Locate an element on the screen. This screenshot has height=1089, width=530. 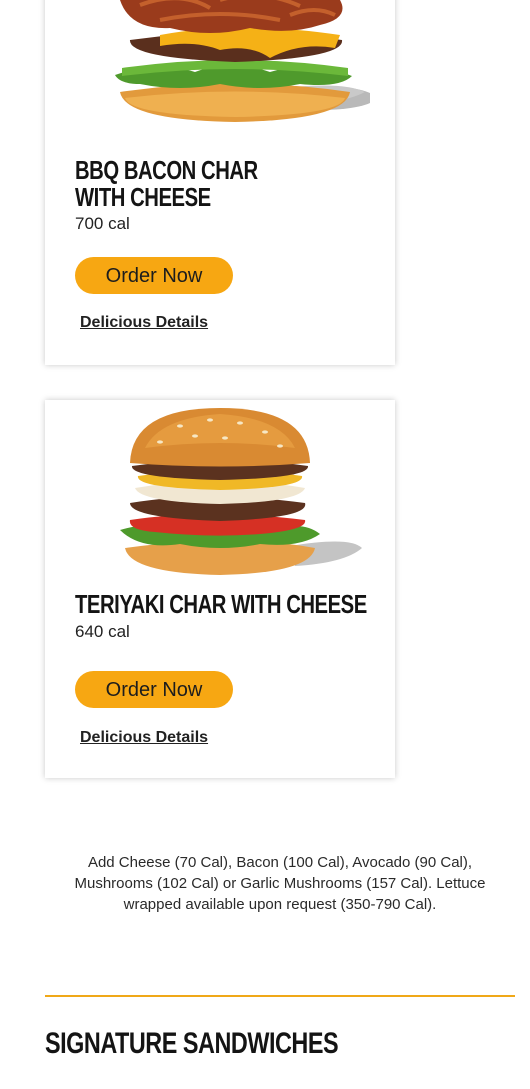
bbq-bacon-burger-image is located at coordinates (235, 70).